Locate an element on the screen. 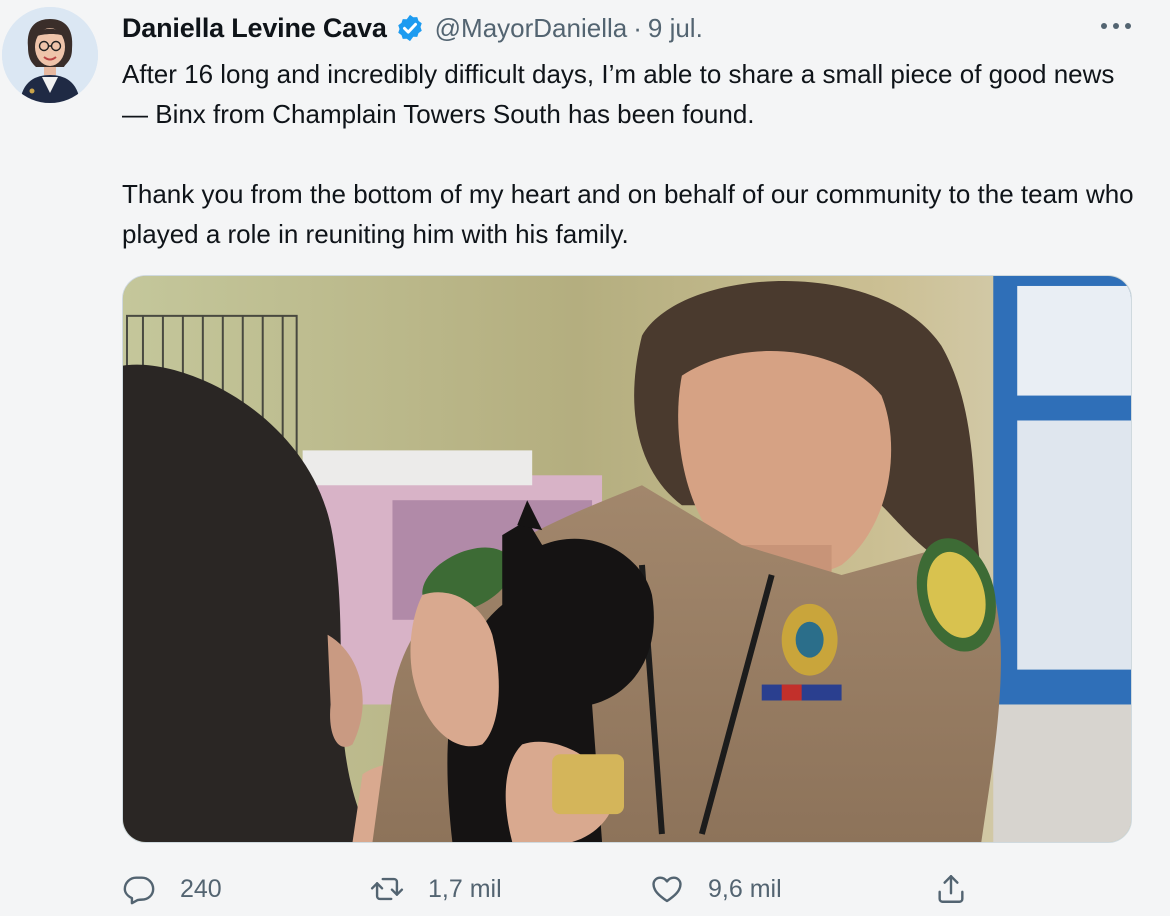 This screenshot has width=1170, height=916. share-icon is located at coordinates (951, 889).